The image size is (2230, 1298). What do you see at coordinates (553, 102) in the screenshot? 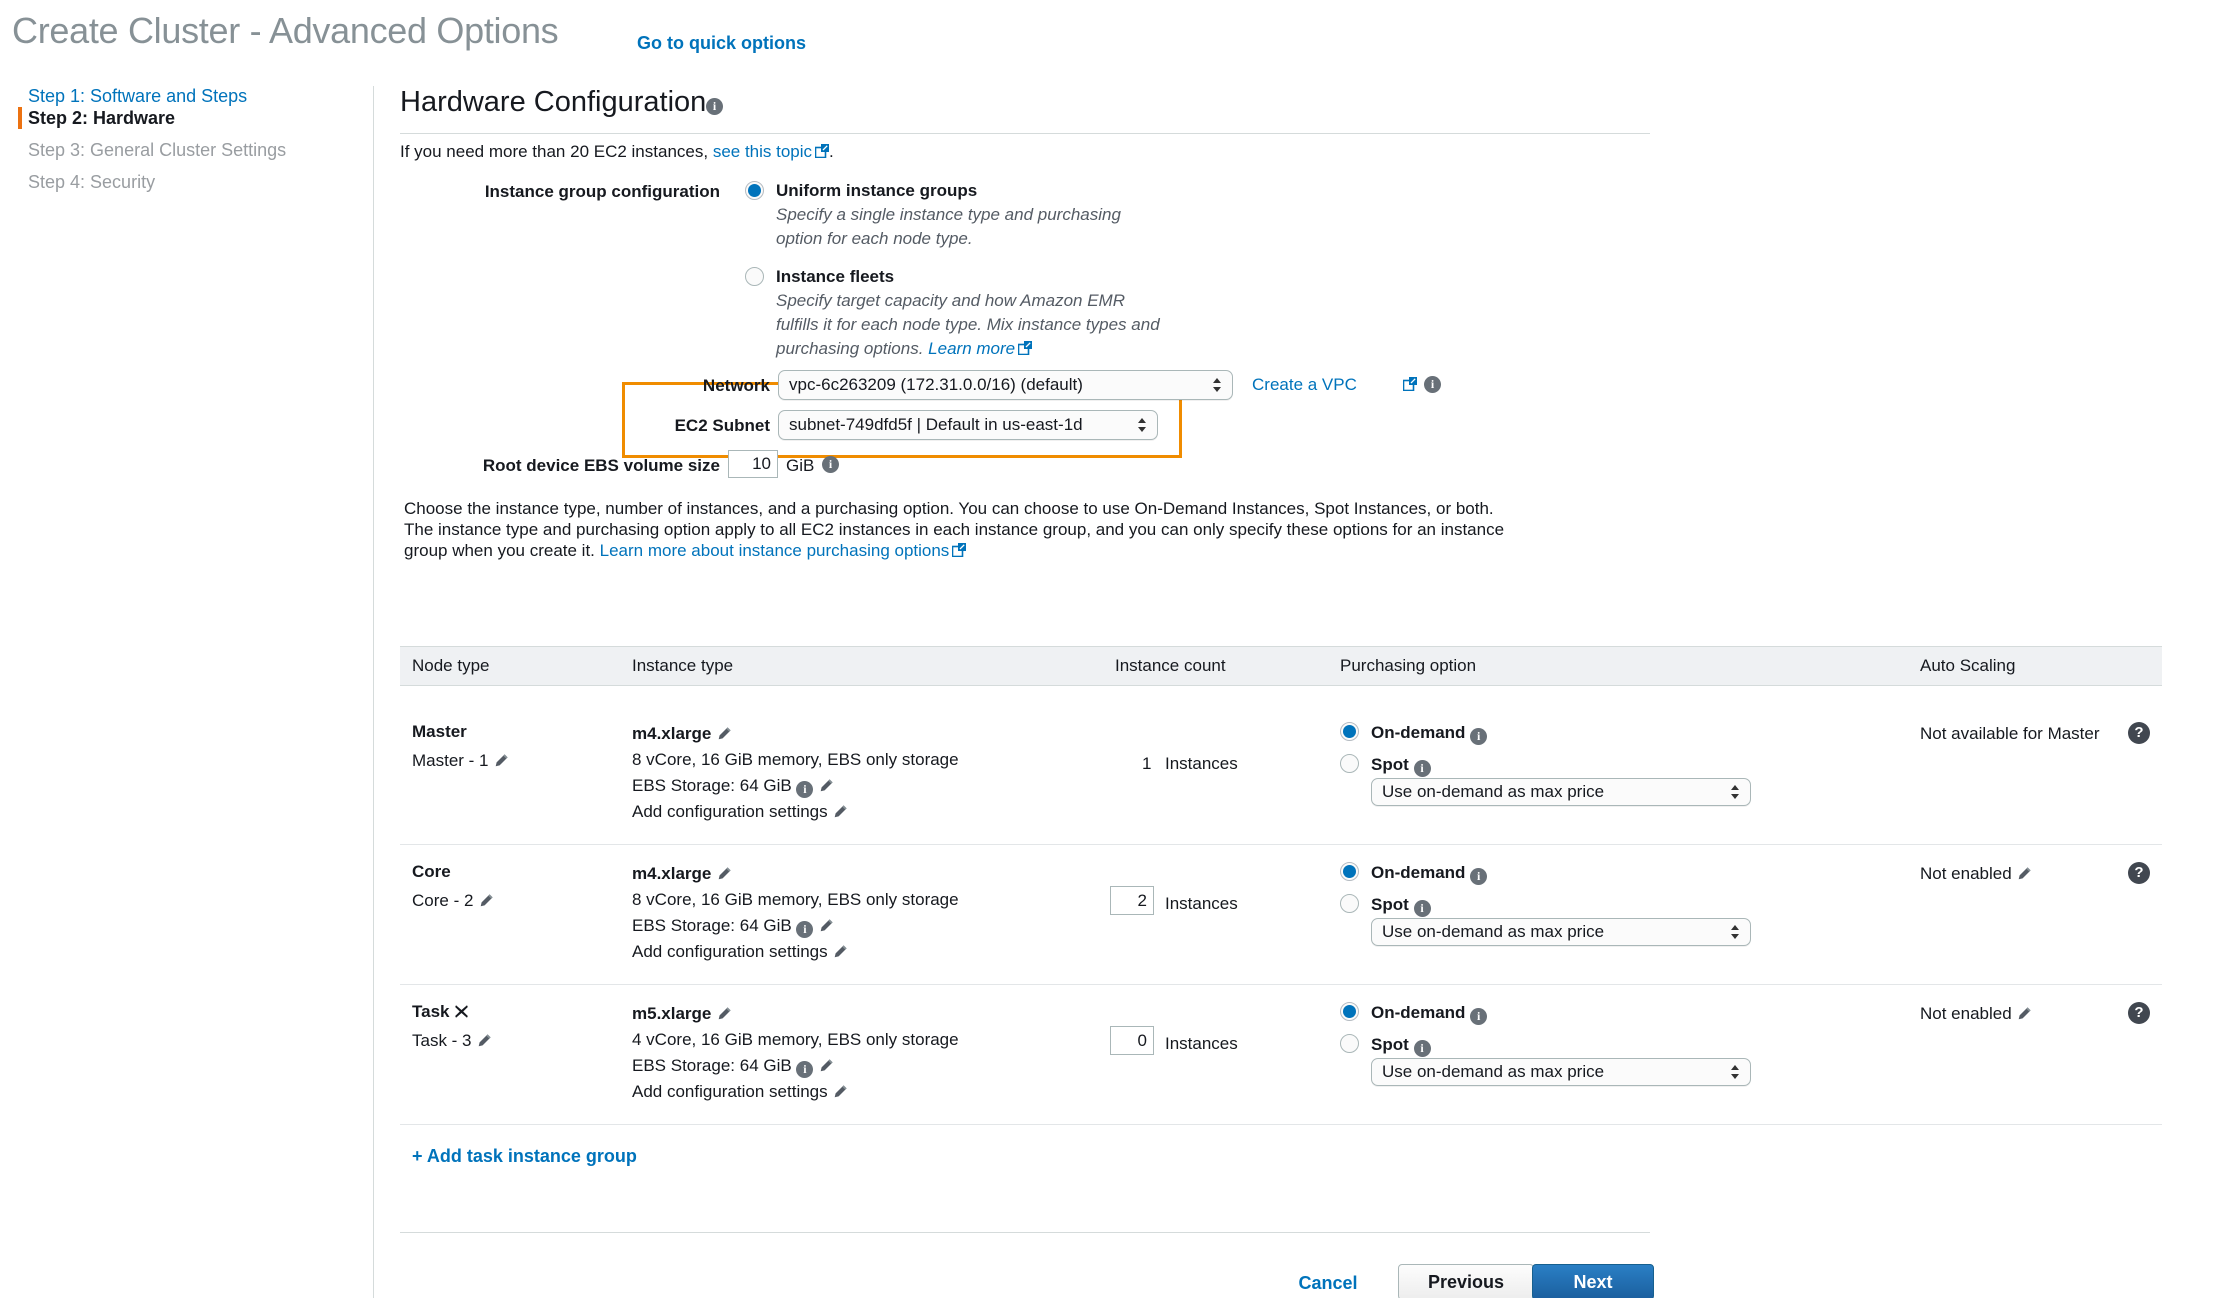
I see `section-title: Hardware Configuration` at bounding box center [553, 102].